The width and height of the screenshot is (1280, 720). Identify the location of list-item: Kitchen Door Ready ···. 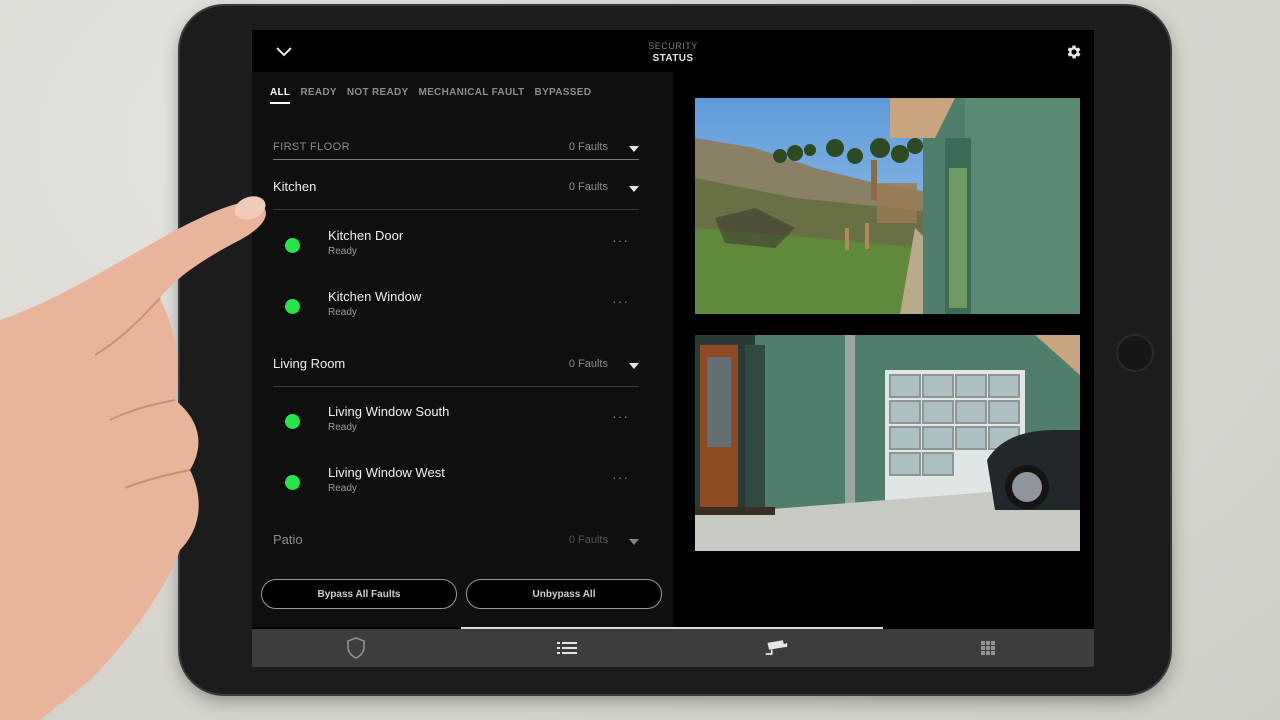
(456, 248).